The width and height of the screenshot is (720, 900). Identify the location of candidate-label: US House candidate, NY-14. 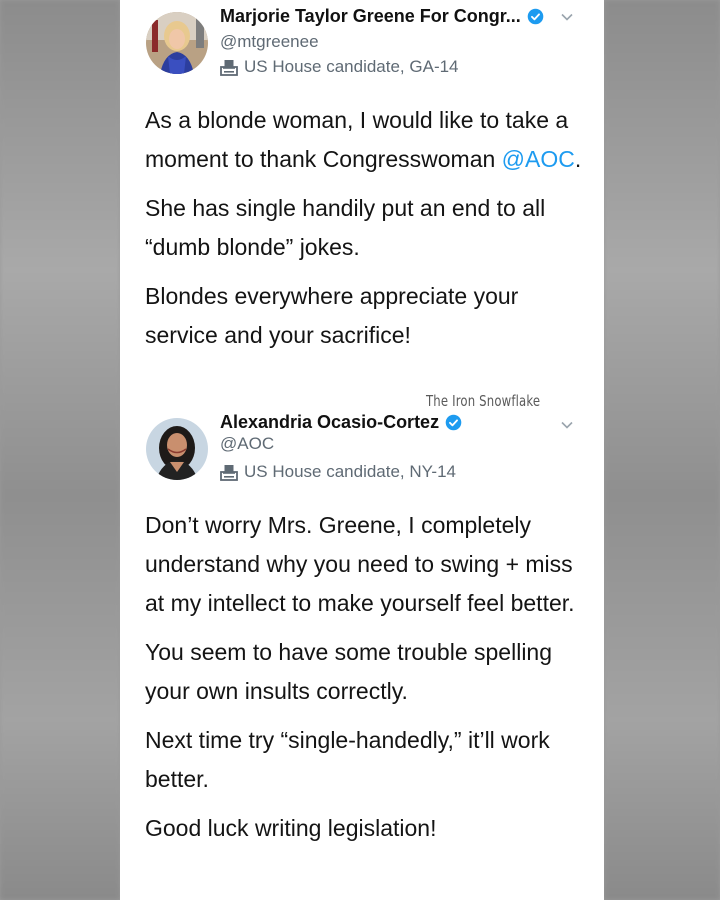
(338, 472).